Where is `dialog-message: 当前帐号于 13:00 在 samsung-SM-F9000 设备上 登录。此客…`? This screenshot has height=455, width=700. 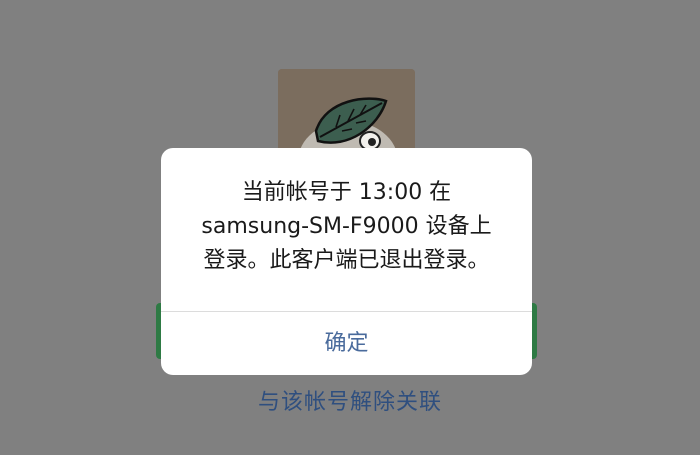 dialog-message: 当前帐号于 13:00 在 samsung-SM-F9000 设备上 登录。此客… is located at coordinates (346, 227).